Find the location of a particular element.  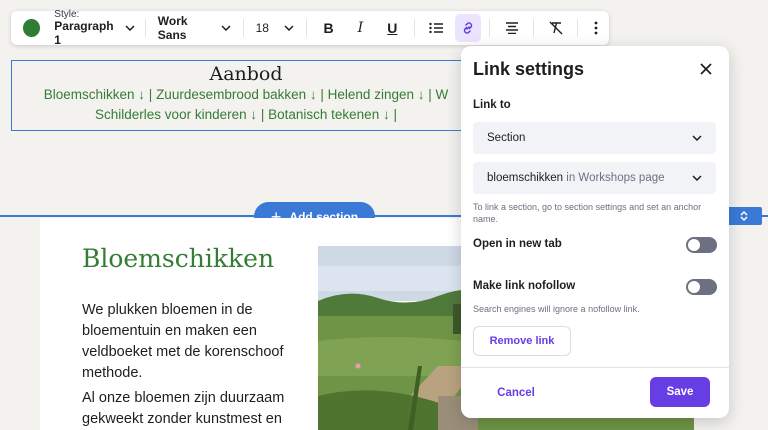

section-title: Bloemschikken is located at coordinates (178, 258).